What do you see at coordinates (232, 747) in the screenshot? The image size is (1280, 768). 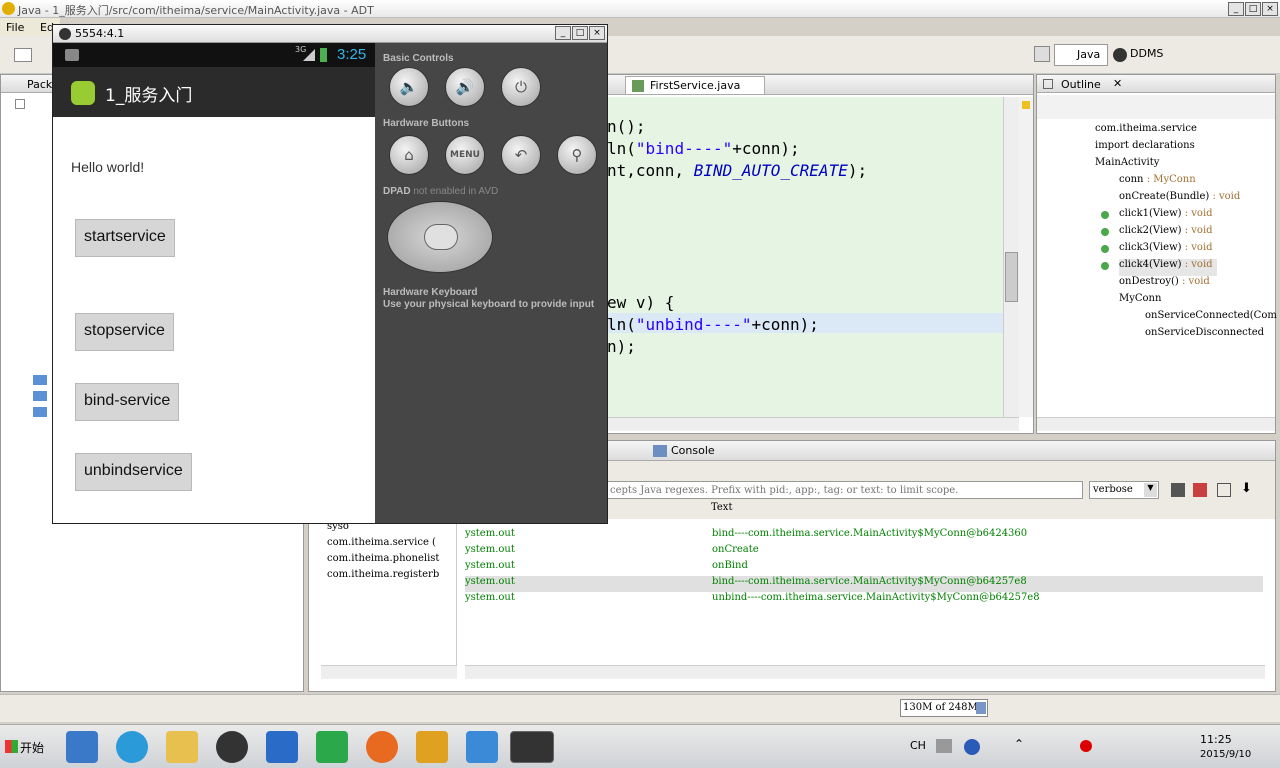 I see `qq-icon` at bounding box center [232, 747].